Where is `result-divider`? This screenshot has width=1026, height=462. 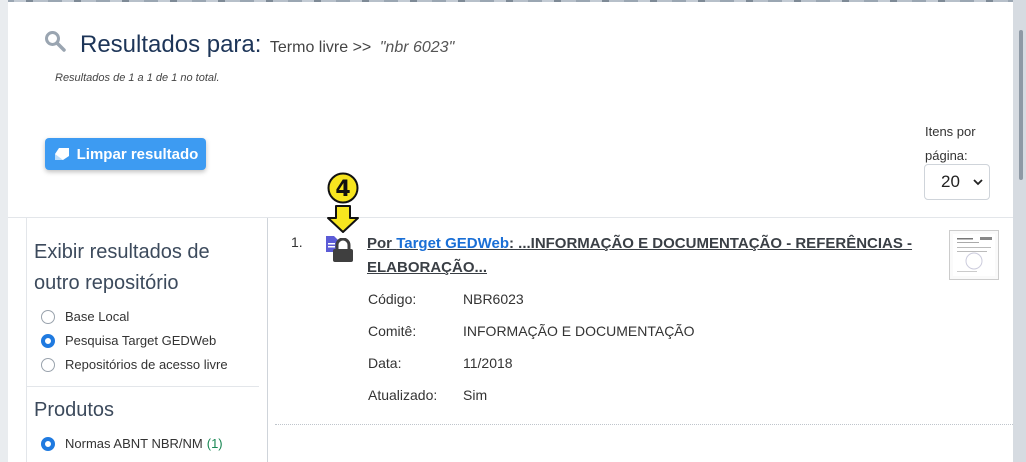 result-divider is located at coordinates (644, 424).